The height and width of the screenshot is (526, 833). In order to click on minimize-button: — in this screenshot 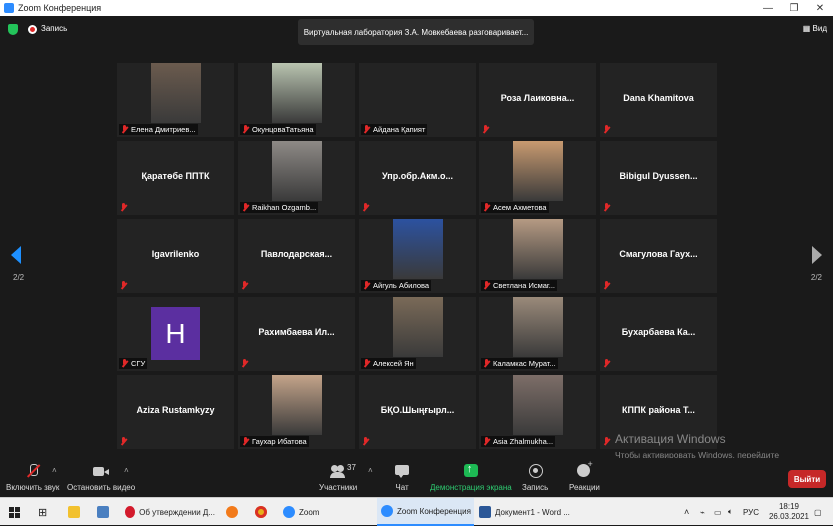, I will do `click(768, 8)`.